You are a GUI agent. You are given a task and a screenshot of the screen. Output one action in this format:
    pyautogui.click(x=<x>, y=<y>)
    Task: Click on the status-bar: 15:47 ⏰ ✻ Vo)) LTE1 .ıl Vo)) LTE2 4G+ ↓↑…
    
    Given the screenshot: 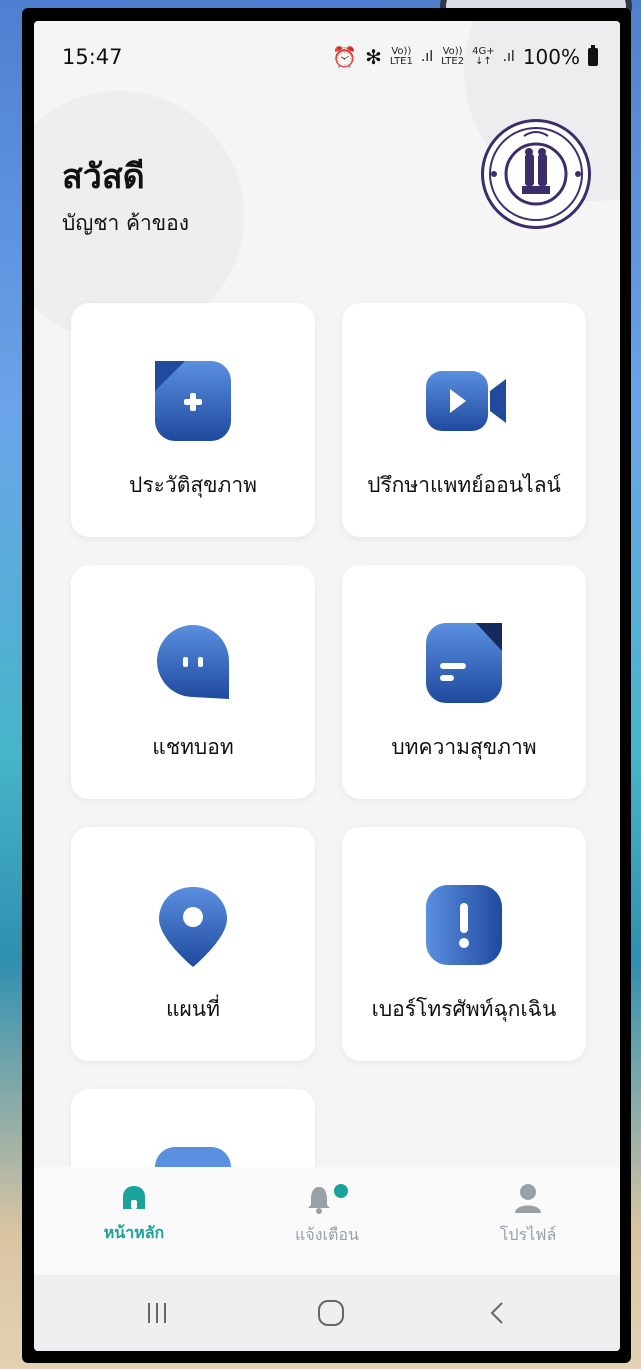 What is the action you would take?
    pyautogui.click(x=327, y=52)
    